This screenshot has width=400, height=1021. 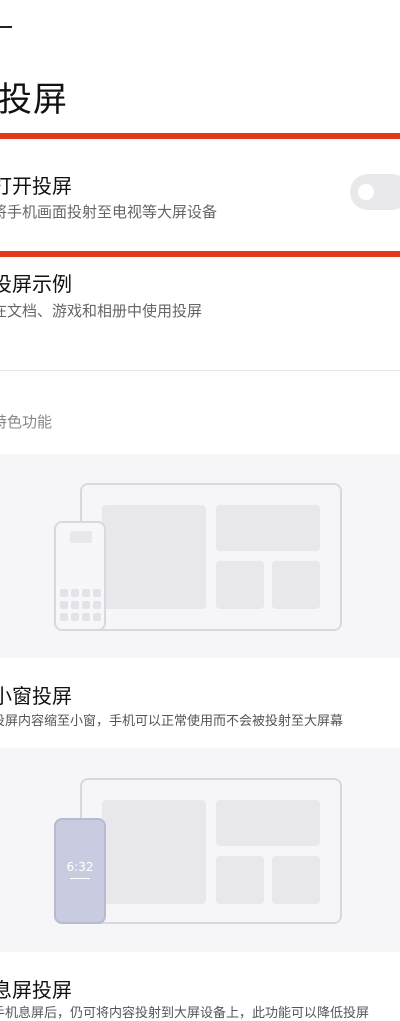 What do you see at coordinates (101, 311) in the screenshot?
I see `cast-examples-subtitle: 在文档、游戏和相册中使用投屏` at bounding box center [101, 311].